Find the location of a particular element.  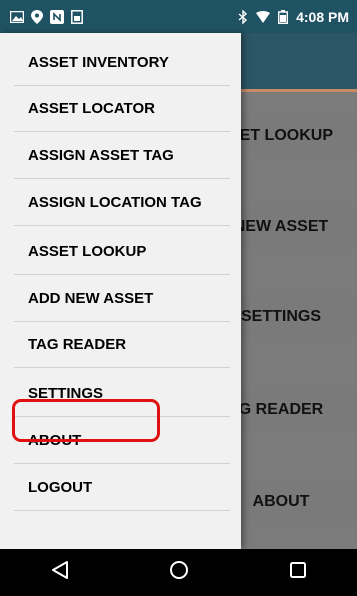

home-icon is located at coordinates (179, 572).